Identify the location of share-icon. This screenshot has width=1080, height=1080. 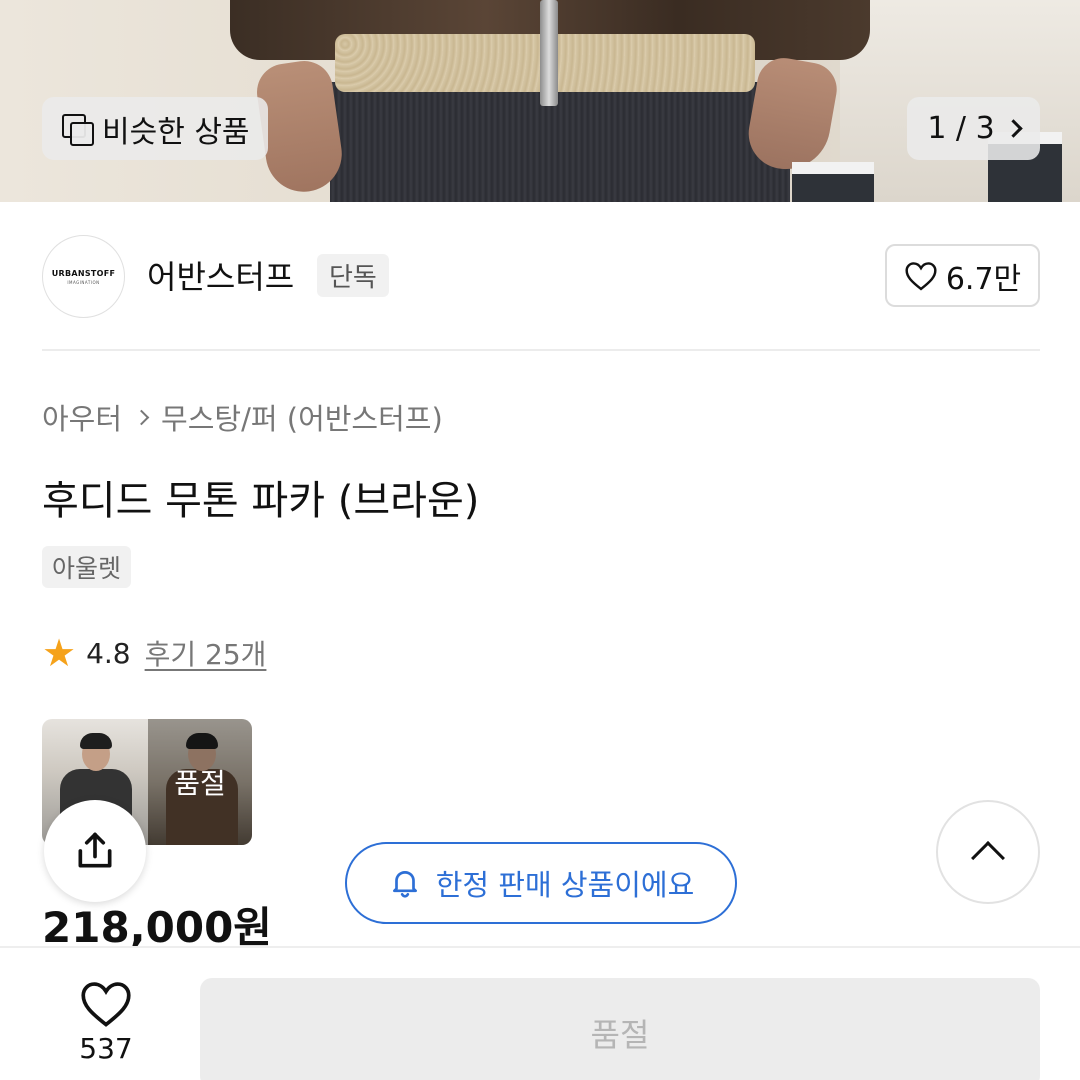
(95, 850).